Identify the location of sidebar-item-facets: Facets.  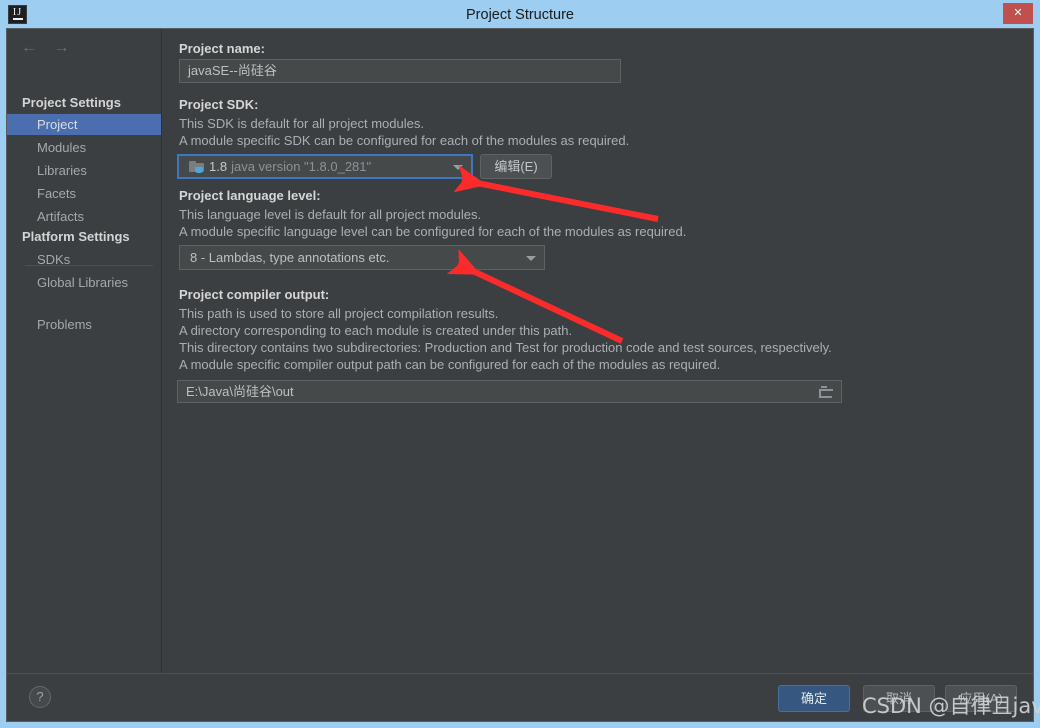
(84, 193).